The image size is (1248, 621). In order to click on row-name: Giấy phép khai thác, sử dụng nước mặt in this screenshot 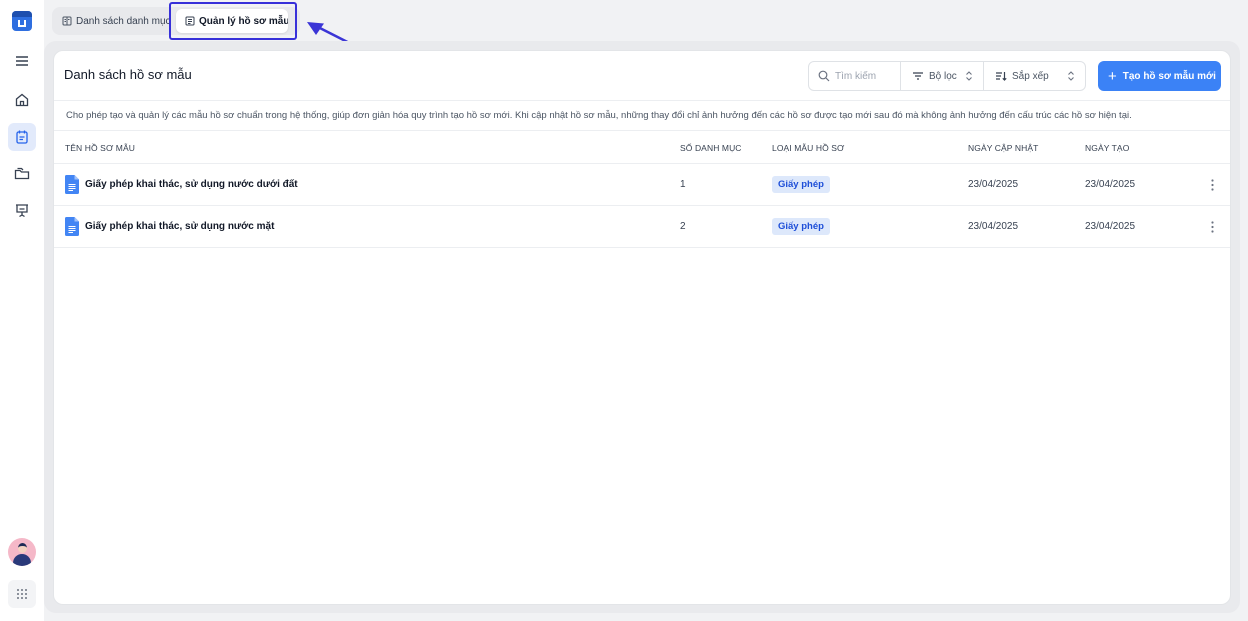, I will do `click(180, 226)`.